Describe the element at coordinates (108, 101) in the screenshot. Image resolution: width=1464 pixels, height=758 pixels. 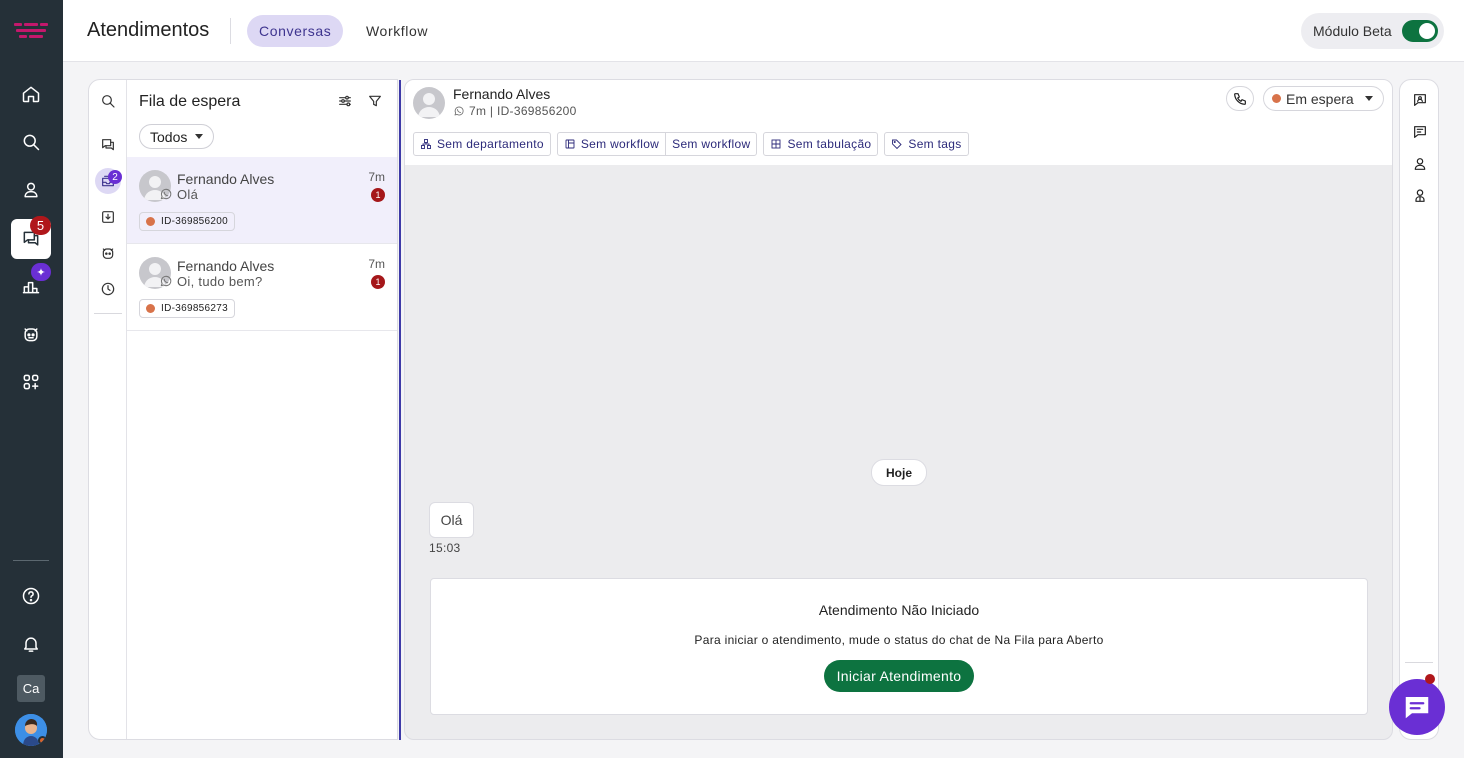
I see `queue-search-icon` at that location.